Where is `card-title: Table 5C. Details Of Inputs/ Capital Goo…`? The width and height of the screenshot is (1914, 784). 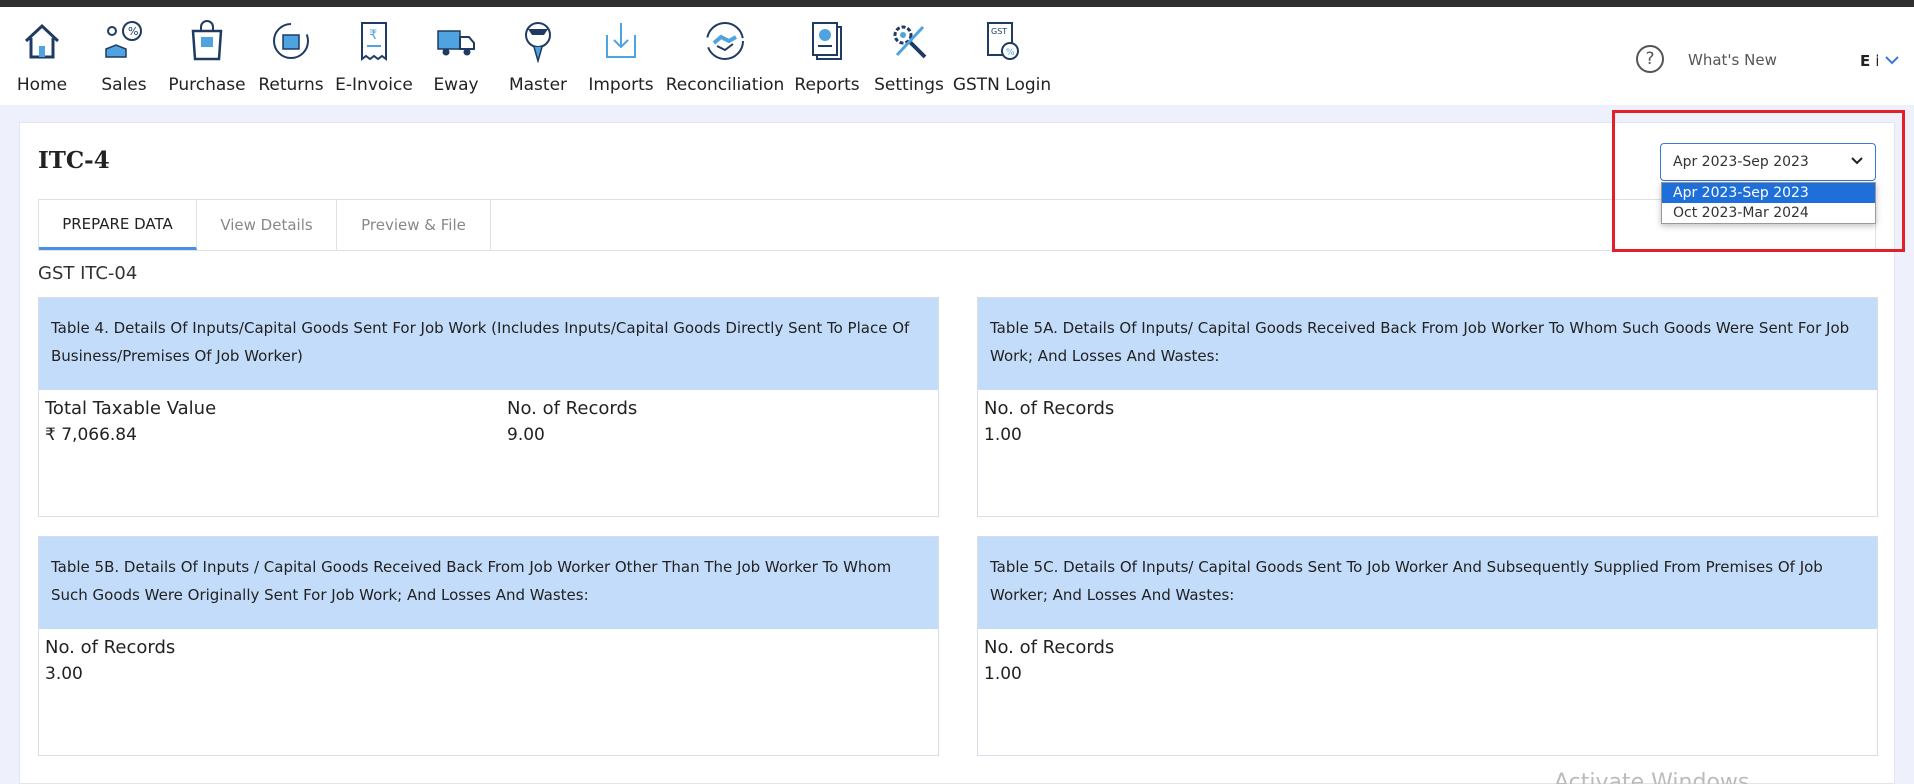 card-title: Table 5C. Details Of Inputs/ Capital Goo… is located at coordinates (1427, 583).